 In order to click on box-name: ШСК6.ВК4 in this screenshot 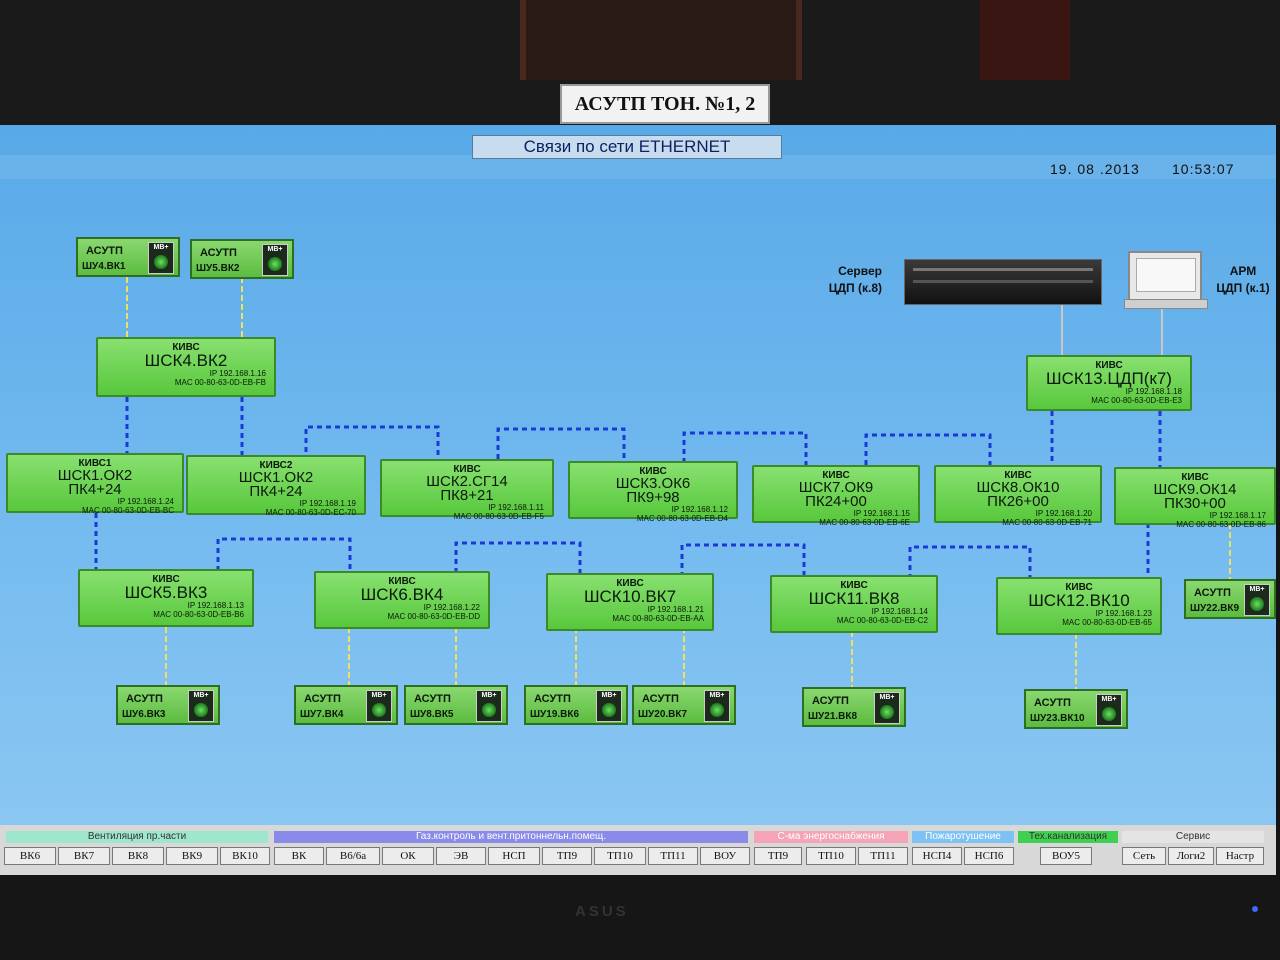, I will do `click(402, 594)`.